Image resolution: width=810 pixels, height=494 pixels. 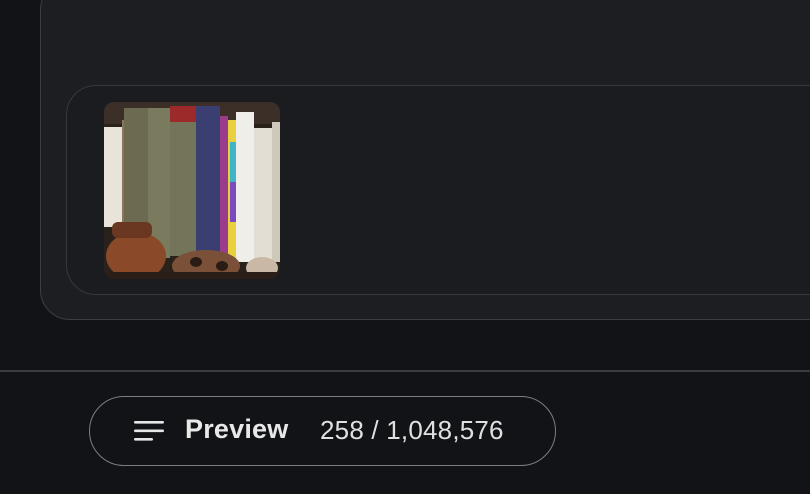 What do you see at coordinates (192, 190) in the screenshot?
I see `bookshelf-image-thumbnail` at bounding box center [192, 190].